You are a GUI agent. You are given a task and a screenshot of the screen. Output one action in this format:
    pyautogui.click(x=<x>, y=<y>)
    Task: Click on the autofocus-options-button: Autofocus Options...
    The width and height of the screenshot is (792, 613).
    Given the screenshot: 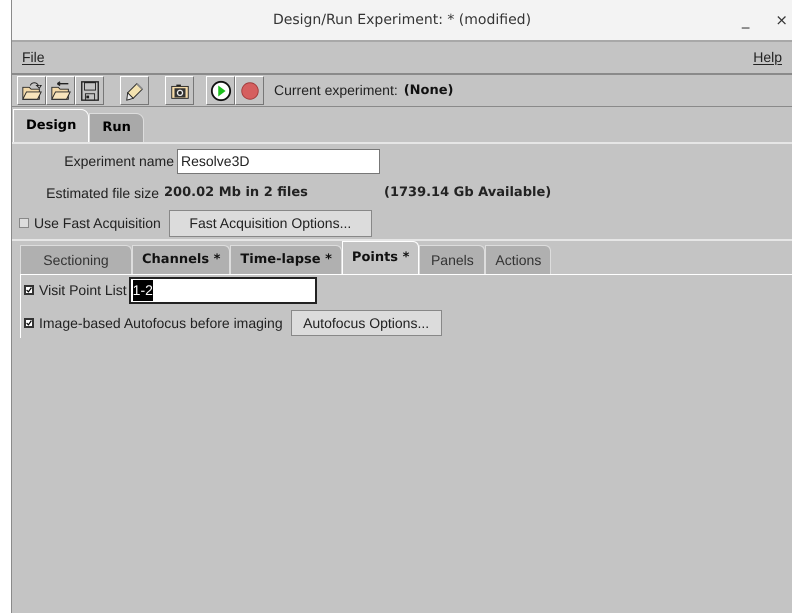 What is the action you would take?
    pyautogui.click(x=366, y=323)
    